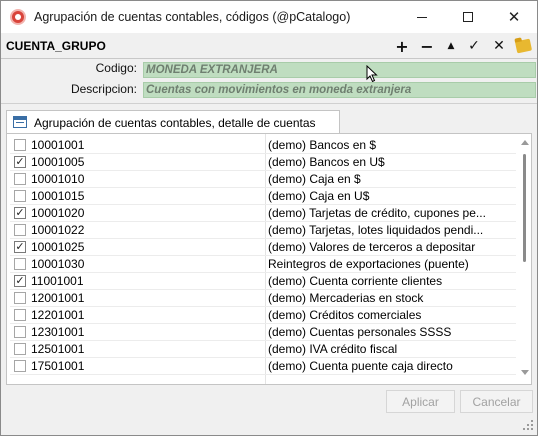 This screenshot has height=436, width=538. I want to click on add-record-button: +, so click(402, 46).